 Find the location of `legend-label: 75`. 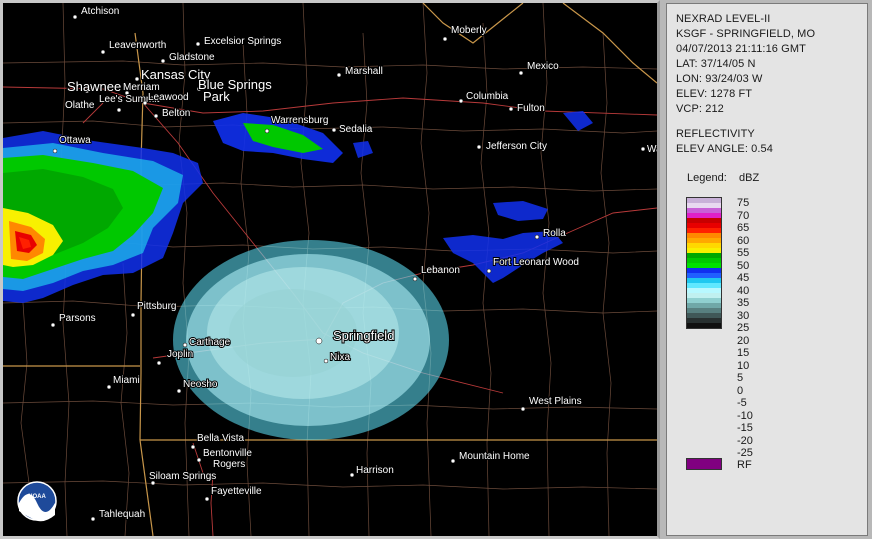

legend-label: 75 is located at coordinates (743, 203).